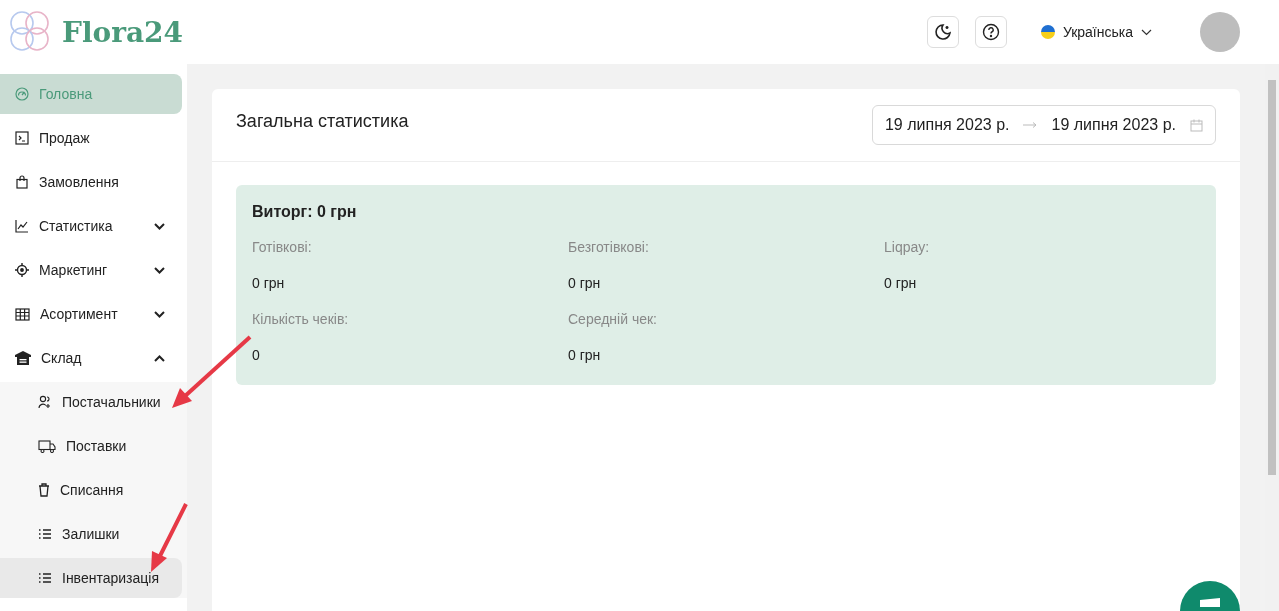 Image resolution: width=1279 pixels, height=611 pixels. I want to click on sidebar-subitem: Інвентаризація, so click(91, 578).